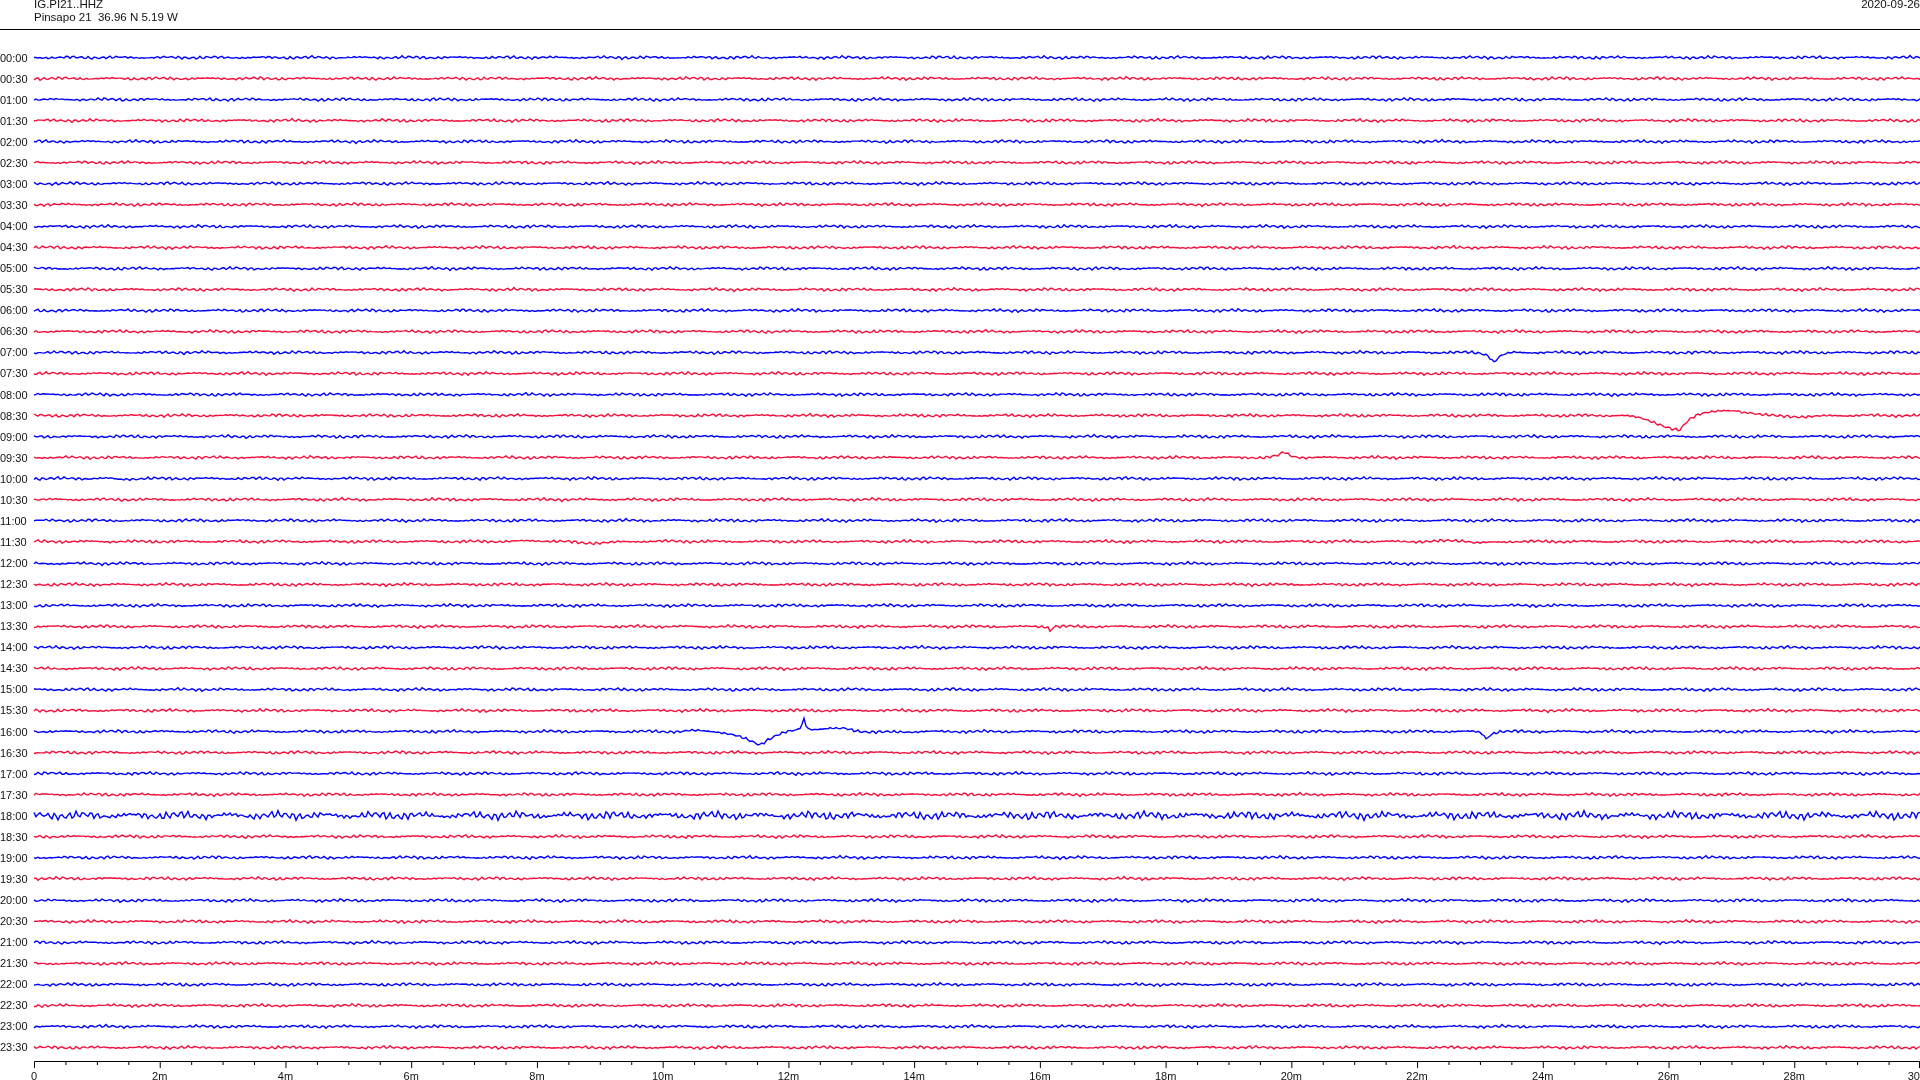  What do you see at coordinates (14, 605) in the screenshot?
I see `time-label: 13:00` at bounding box center [14, 605].